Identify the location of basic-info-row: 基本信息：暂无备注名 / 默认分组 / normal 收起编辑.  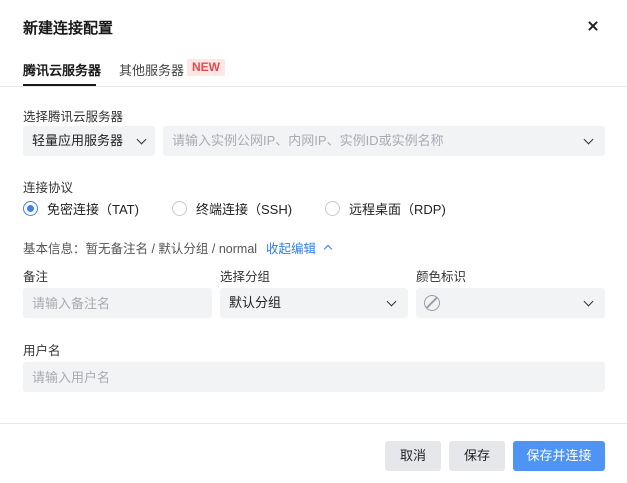
(178, 247).